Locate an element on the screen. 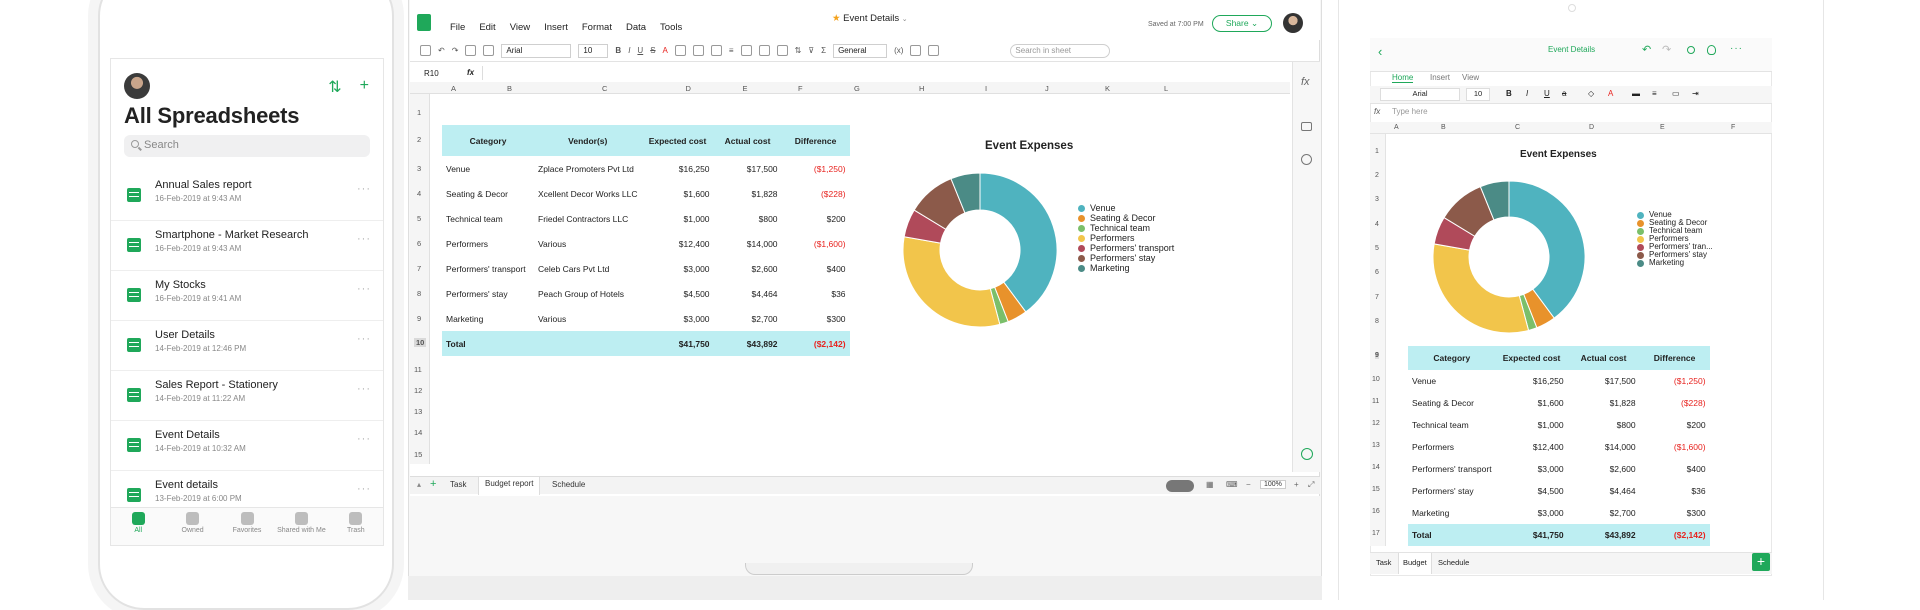 This screenshot has height=610, width=1920. total-cell: Total is located at coordinates (488, 343).